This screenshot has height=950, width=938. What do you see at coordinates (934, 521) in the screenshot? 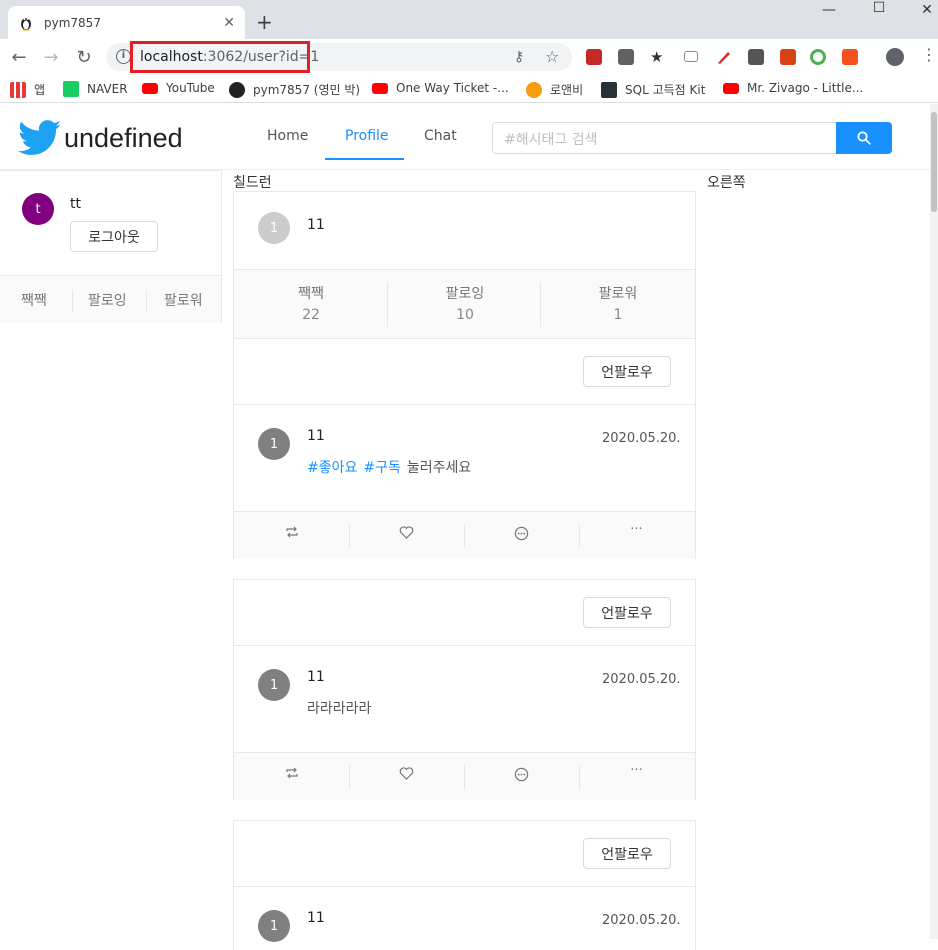
I see `page-scrollbar` at bounding box center [934, 521].